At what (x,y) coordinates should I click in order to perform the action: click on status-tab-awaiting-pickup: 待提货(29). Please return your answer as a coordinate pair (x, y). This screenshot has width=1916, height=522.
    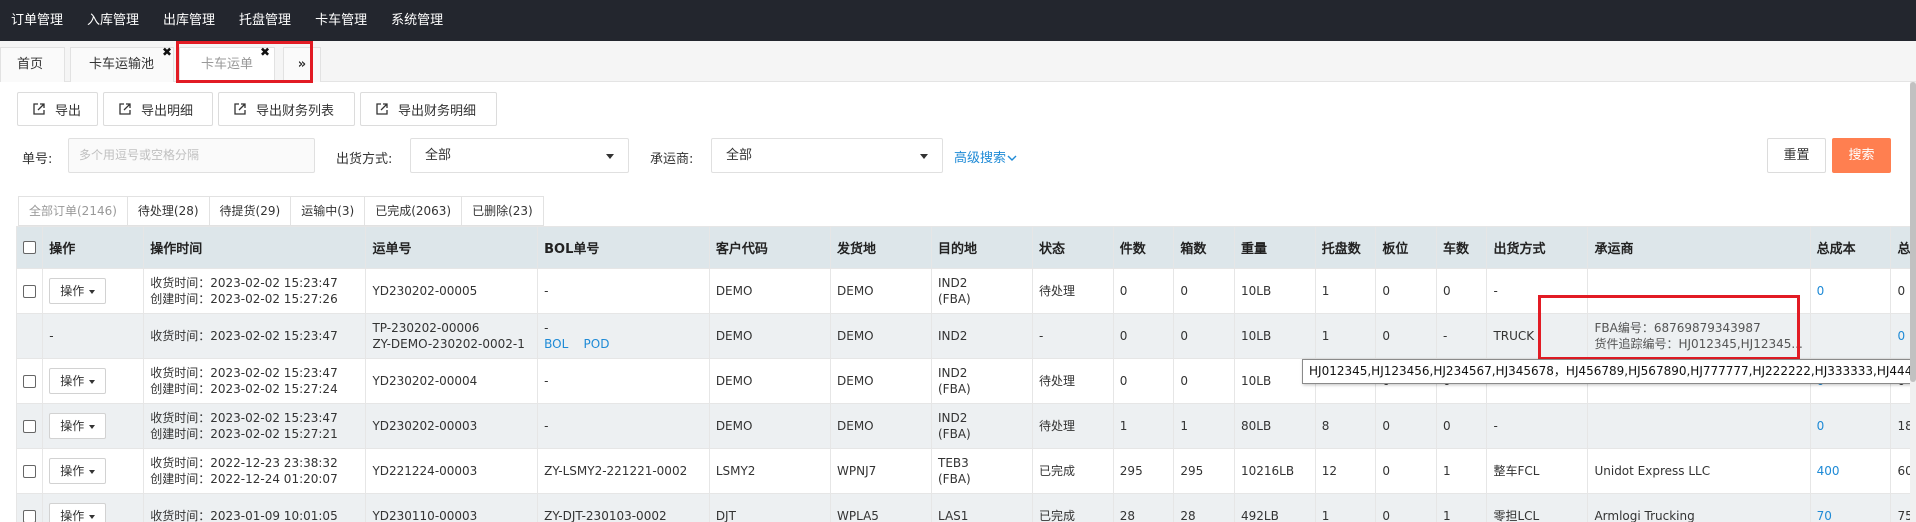
    Looking at the image, I should click on (249, 211).